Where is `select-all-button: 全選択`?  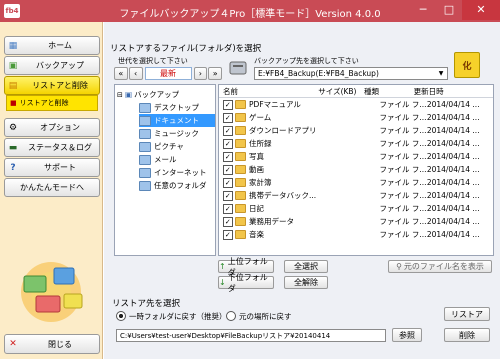 select-all-button: 全選択 is located at coordinates (306, 266).